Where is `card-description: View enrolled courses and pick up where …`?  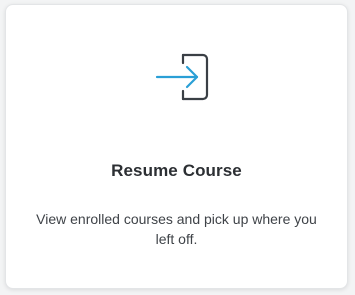 card-description: View enrolled courses and pick up where … is located at coordinates (176, 229).